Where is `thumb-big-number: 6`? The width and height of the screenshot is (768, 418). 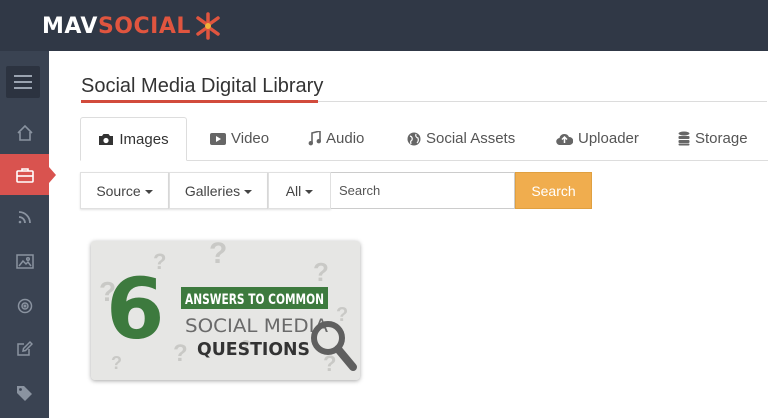
thumb-big-number: 6 is located at coordinates (135, 309).